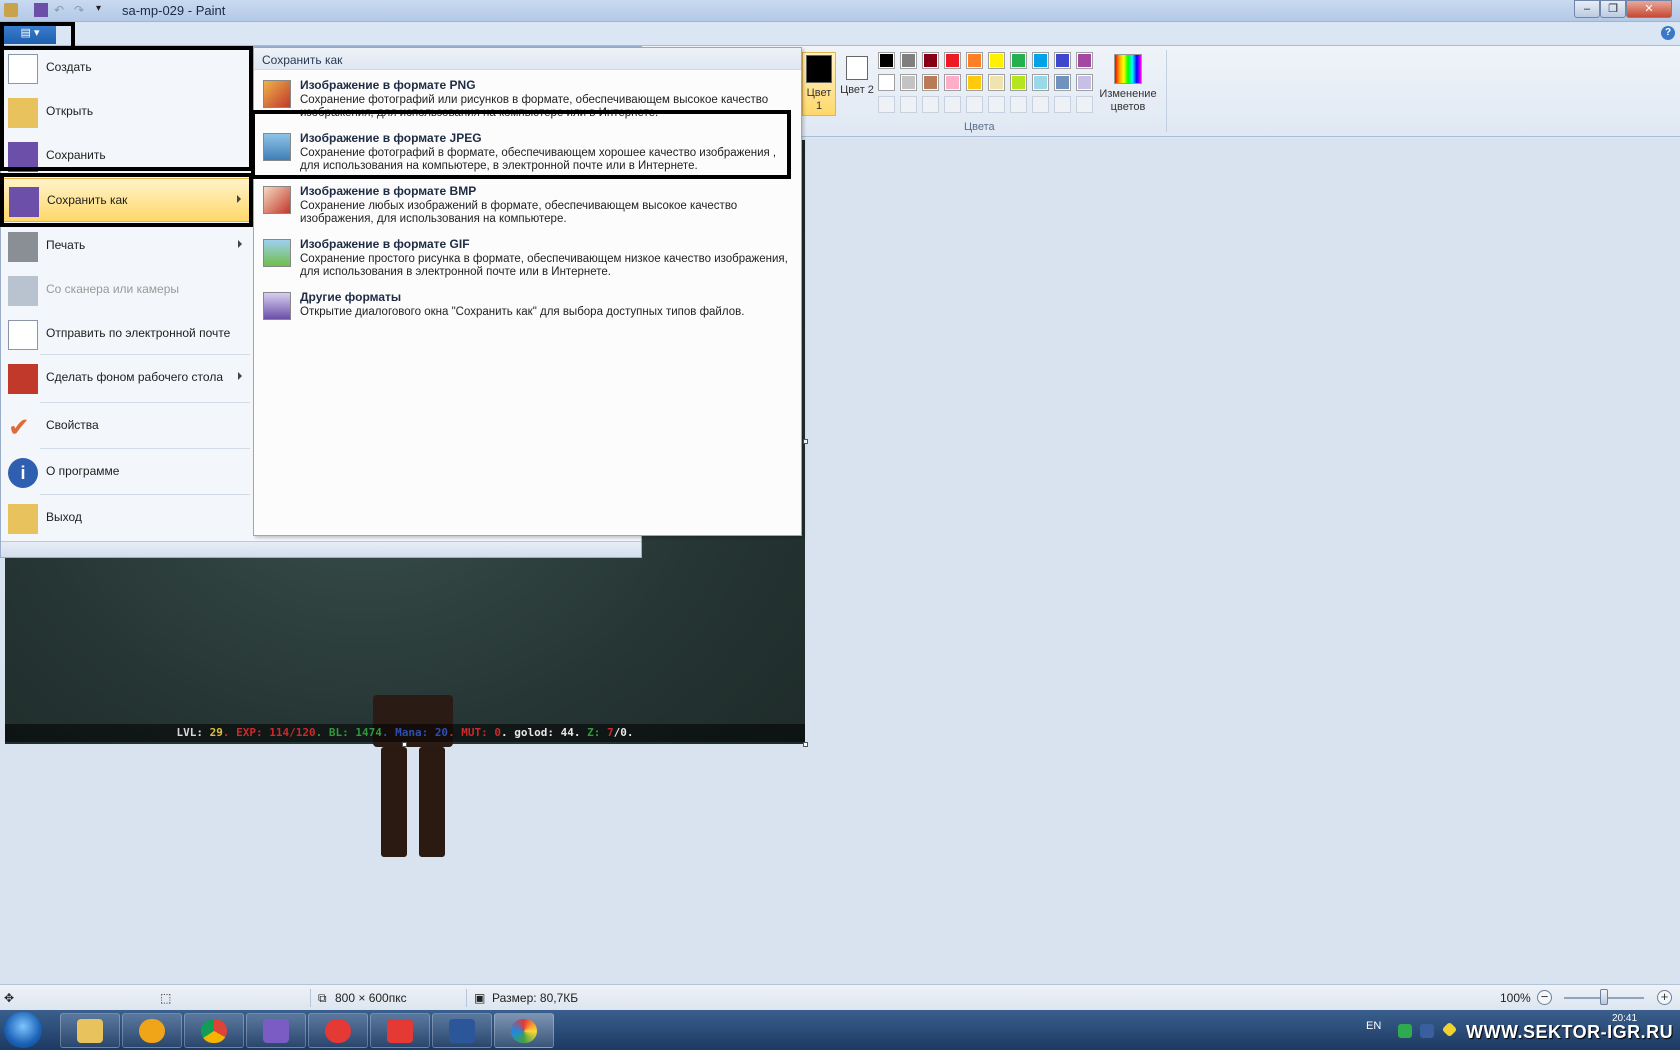 Image resolution: width=1680 pixels, height=1050 pixels. I want to click on menu-item-email: Отправить по электронной почте, so click(127, 334).